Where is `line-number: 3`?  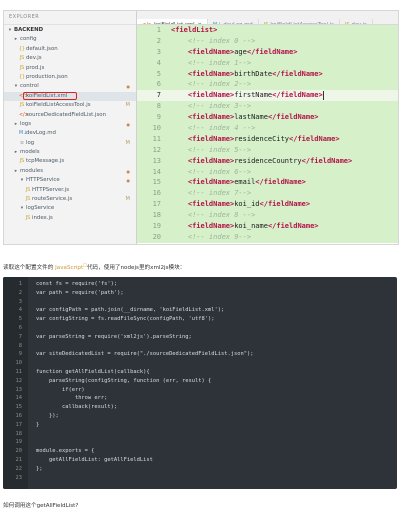 line-number: 3 is located at coordinates (158, 51).